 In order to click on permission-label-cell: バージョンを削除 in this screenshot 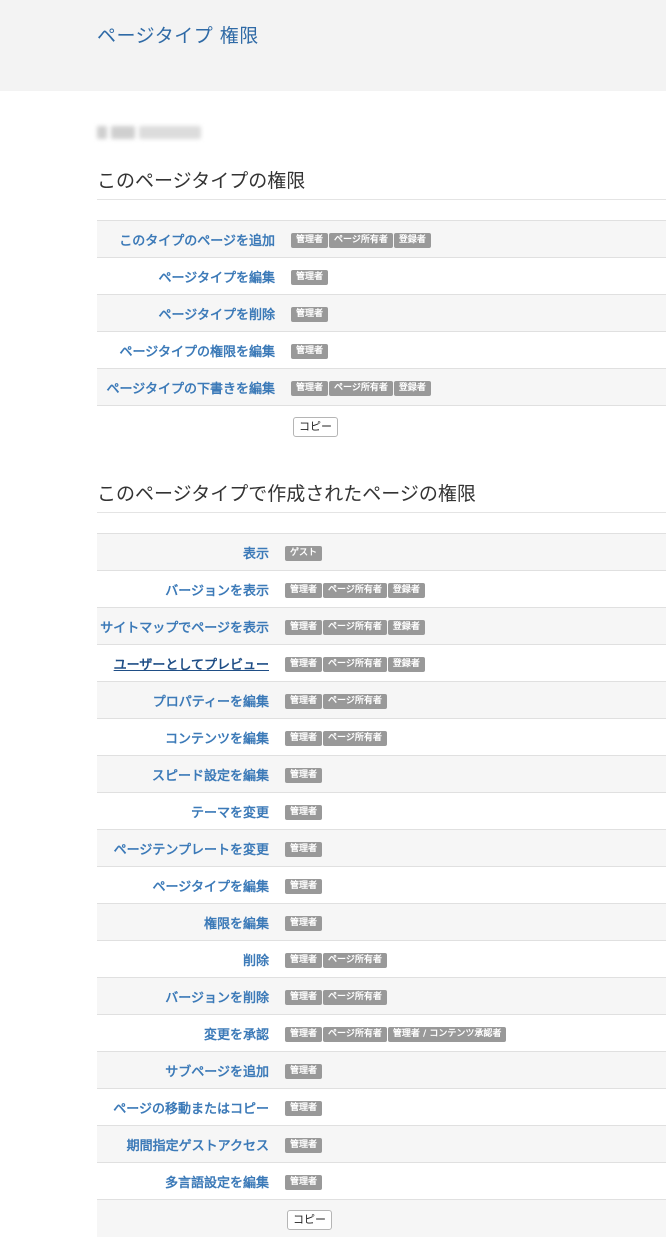, I will do `click(187, 996)`.